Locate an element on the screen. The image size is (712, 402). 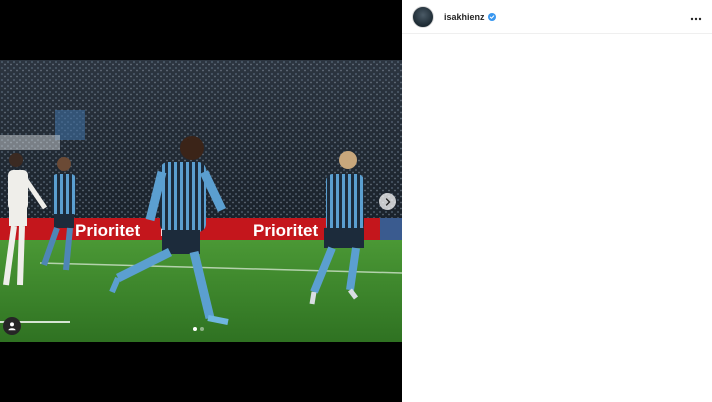
chevron-right-icon is located at coordinates (387, 201).